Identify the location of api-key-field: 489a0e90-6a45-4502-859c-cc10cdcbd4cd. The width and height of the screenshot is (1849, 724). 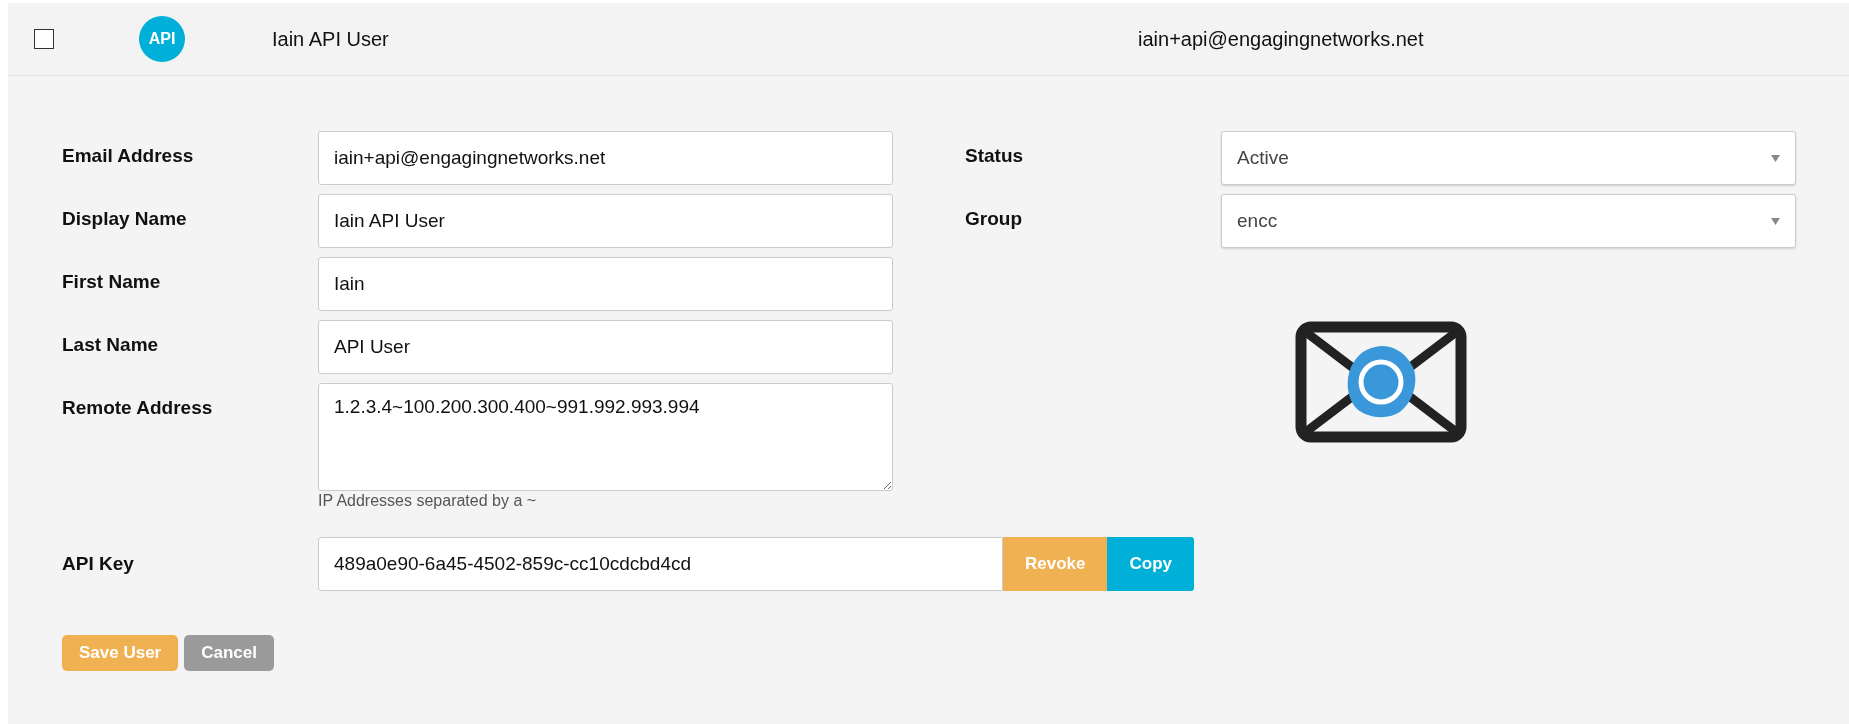
(660, 564).